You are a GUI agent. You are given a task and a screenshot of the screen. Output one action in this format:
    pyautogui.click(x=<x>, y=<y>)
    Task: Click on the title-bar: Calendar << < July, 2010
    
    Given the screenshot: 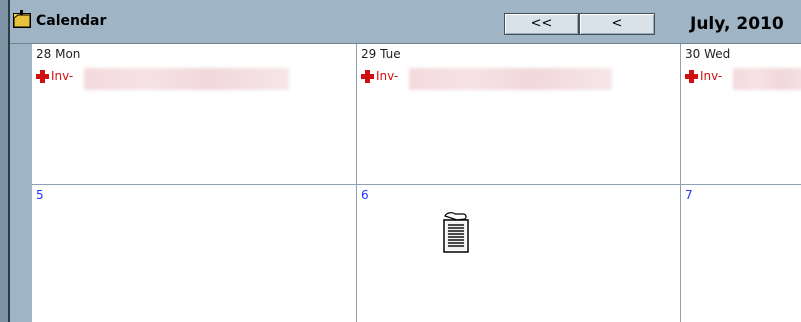 What is the action you would take?
    pyautogui.click(x=405, y=22)
    